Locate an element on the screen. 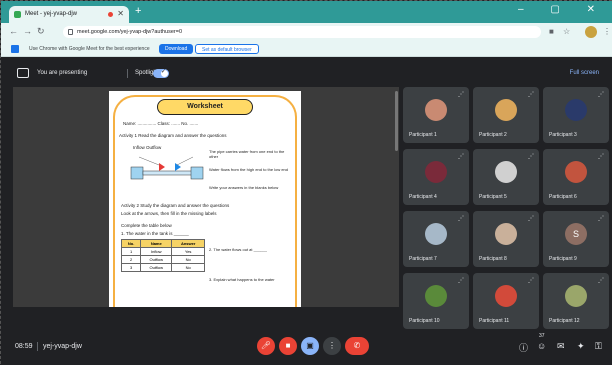 Image resolution: width=612 pixels, height=365 pixels. participant-name: Participant 2 is located at coordinates (493, 135).